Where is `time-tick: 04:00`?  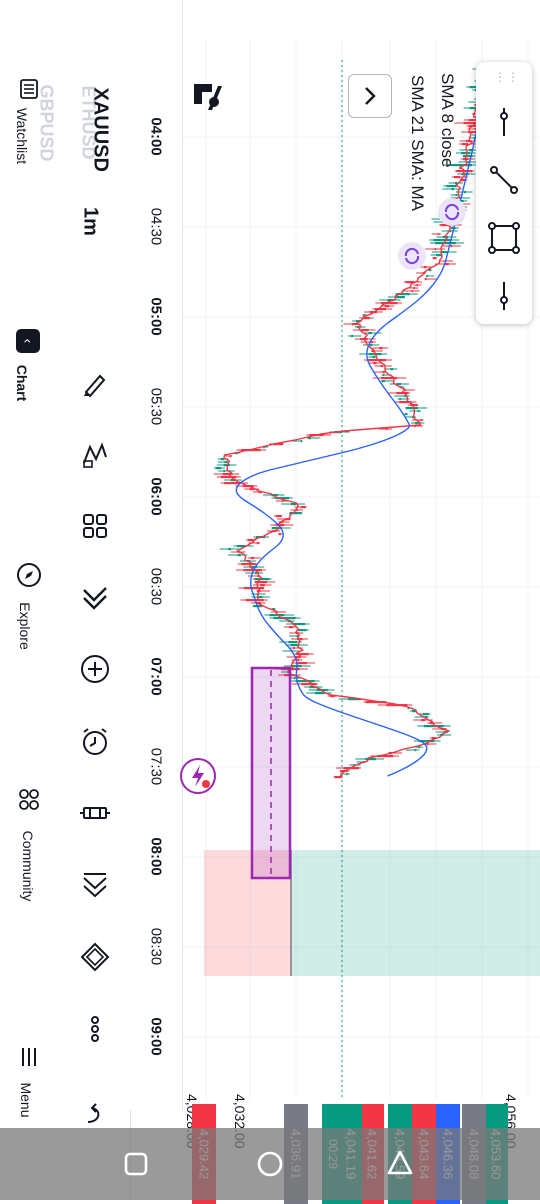 time-tick: 04:00 is located at coordinates (156, 136).